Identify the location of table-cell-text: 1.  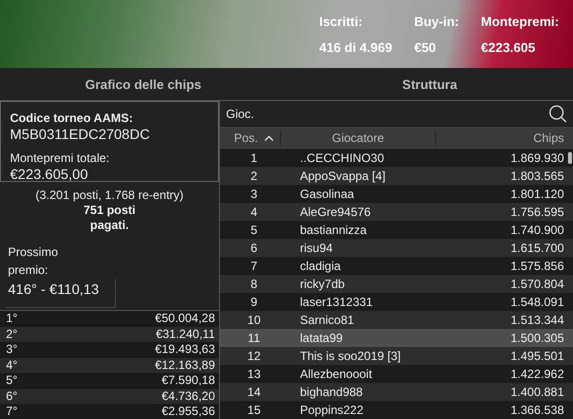
(254, 158).